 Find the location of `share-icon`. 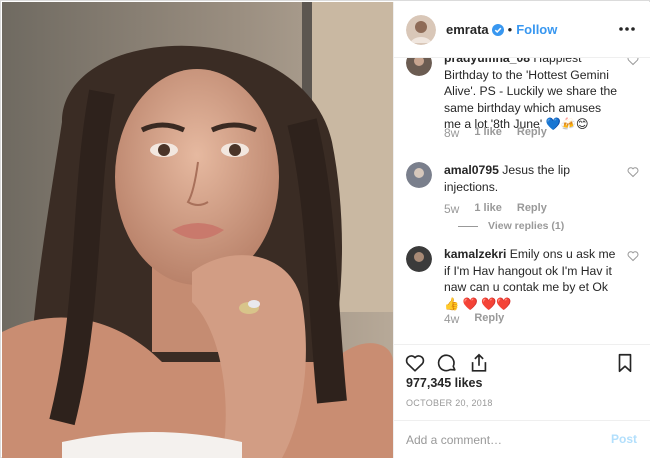

share-icon is located at coordinates (479, 363).